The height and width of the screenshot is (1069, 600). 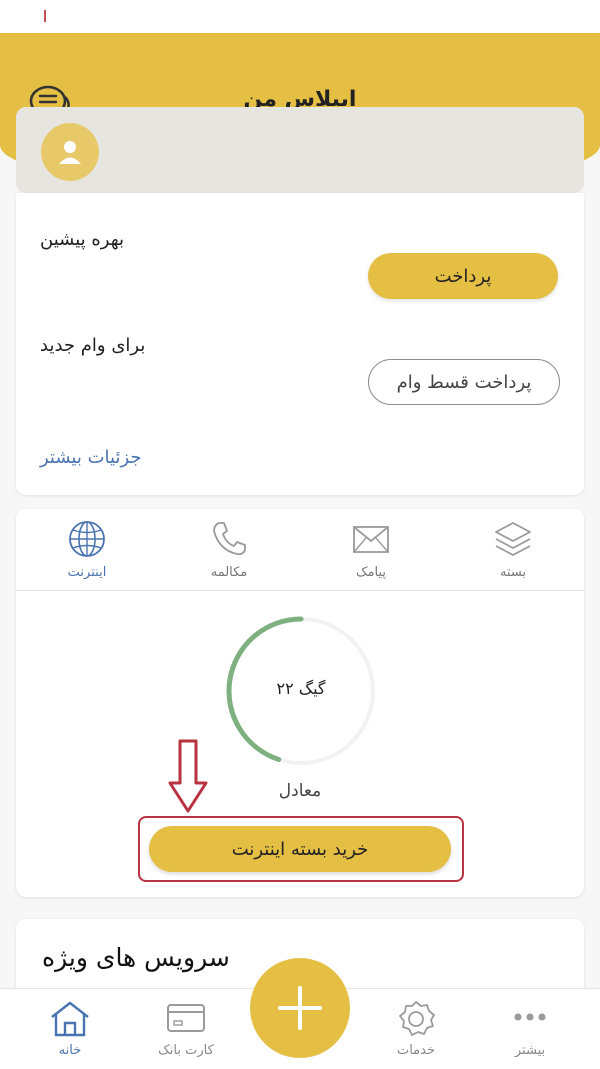 What do you see at coordinates (530, 1017) in the screenshot?
I see `more-dots-icon` at bounding box center [530, 1017].